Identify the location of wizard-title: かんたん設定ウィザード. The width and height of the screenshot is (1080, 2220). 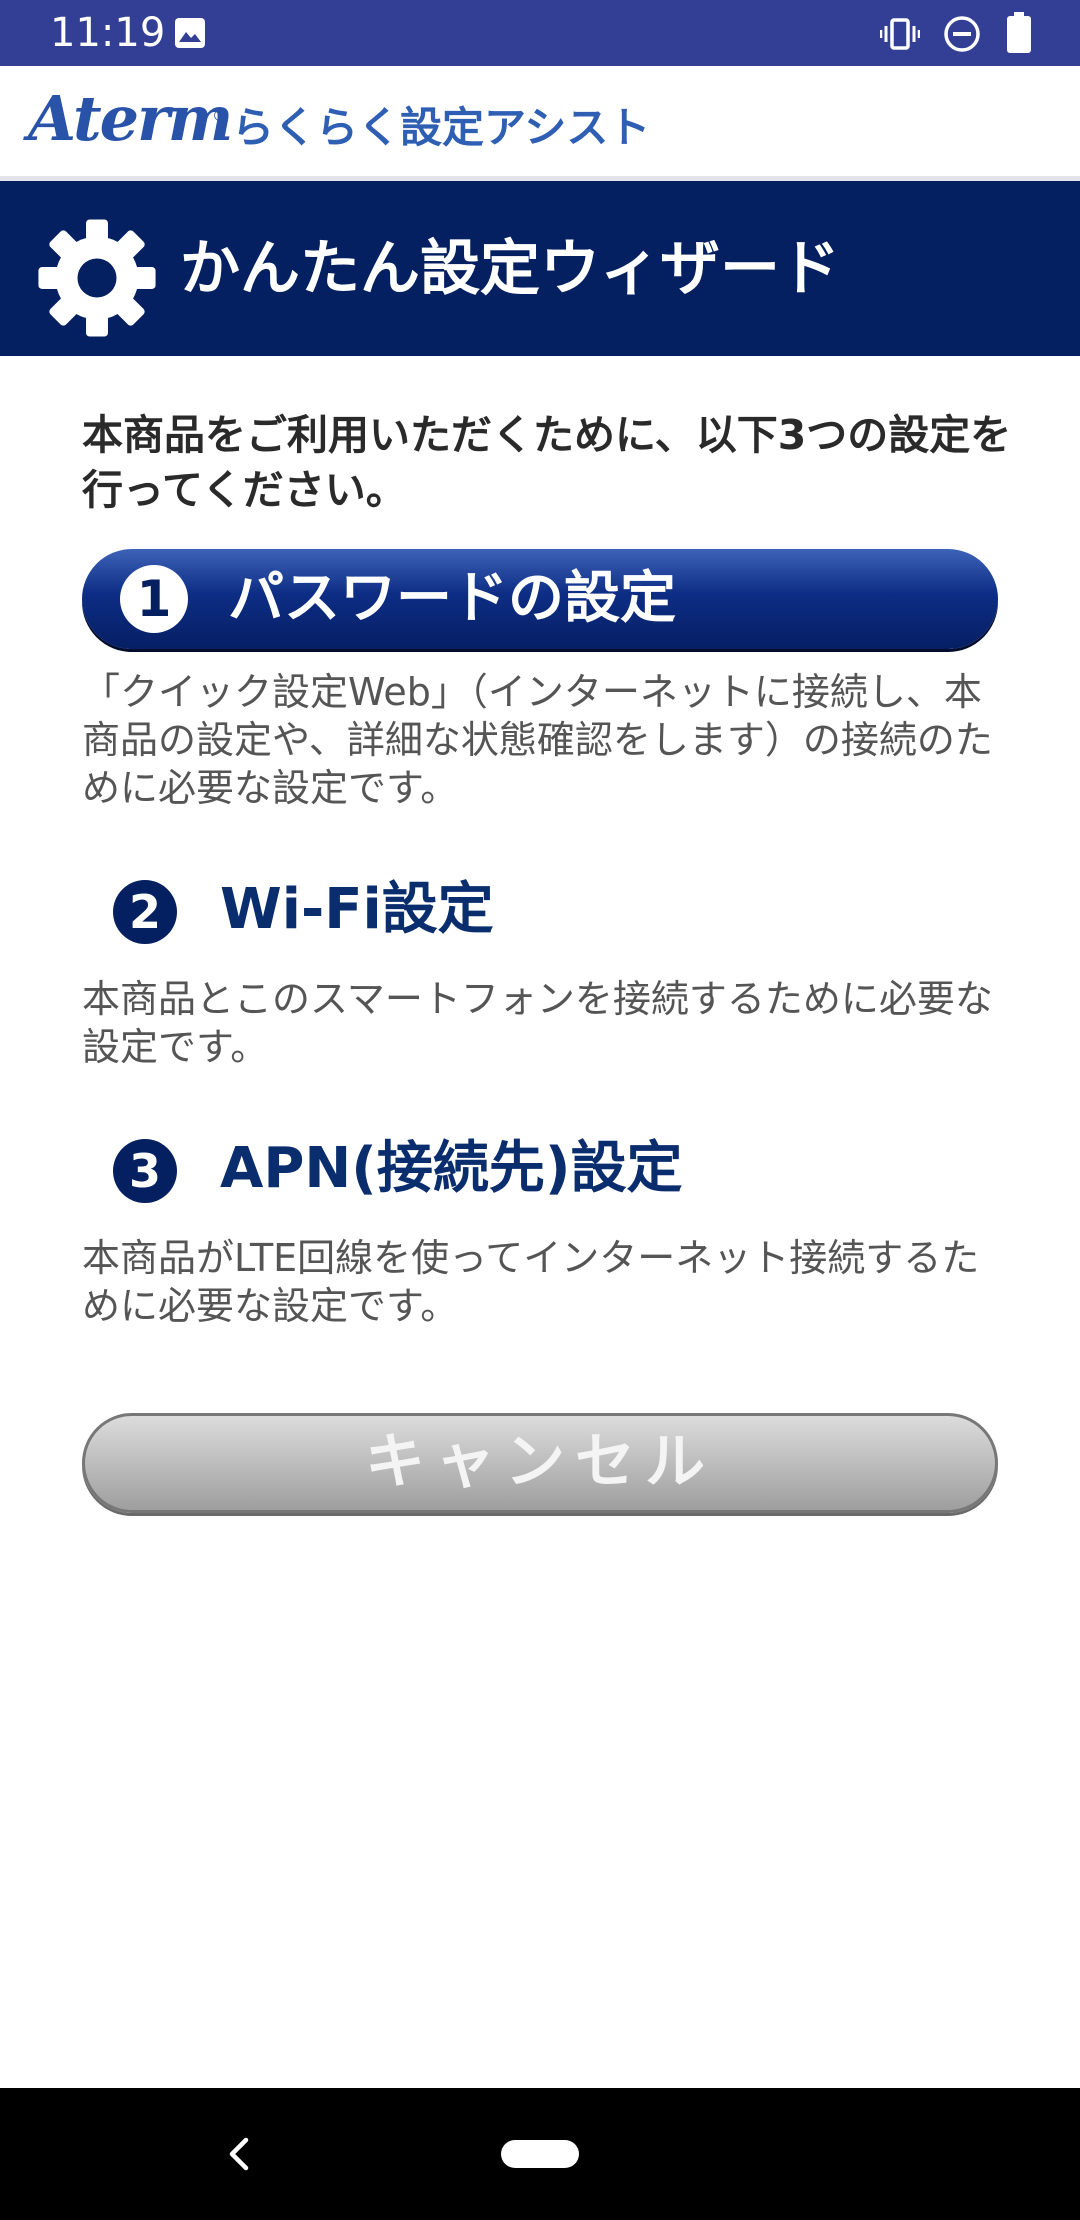
(510, 269).